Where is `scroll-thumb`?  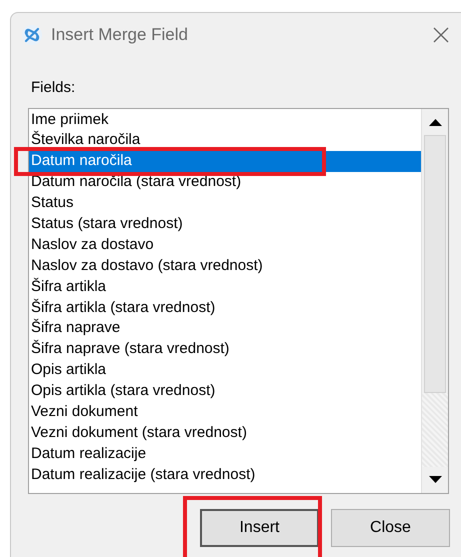
scroll-thumb is located at coordinates (435, 263).